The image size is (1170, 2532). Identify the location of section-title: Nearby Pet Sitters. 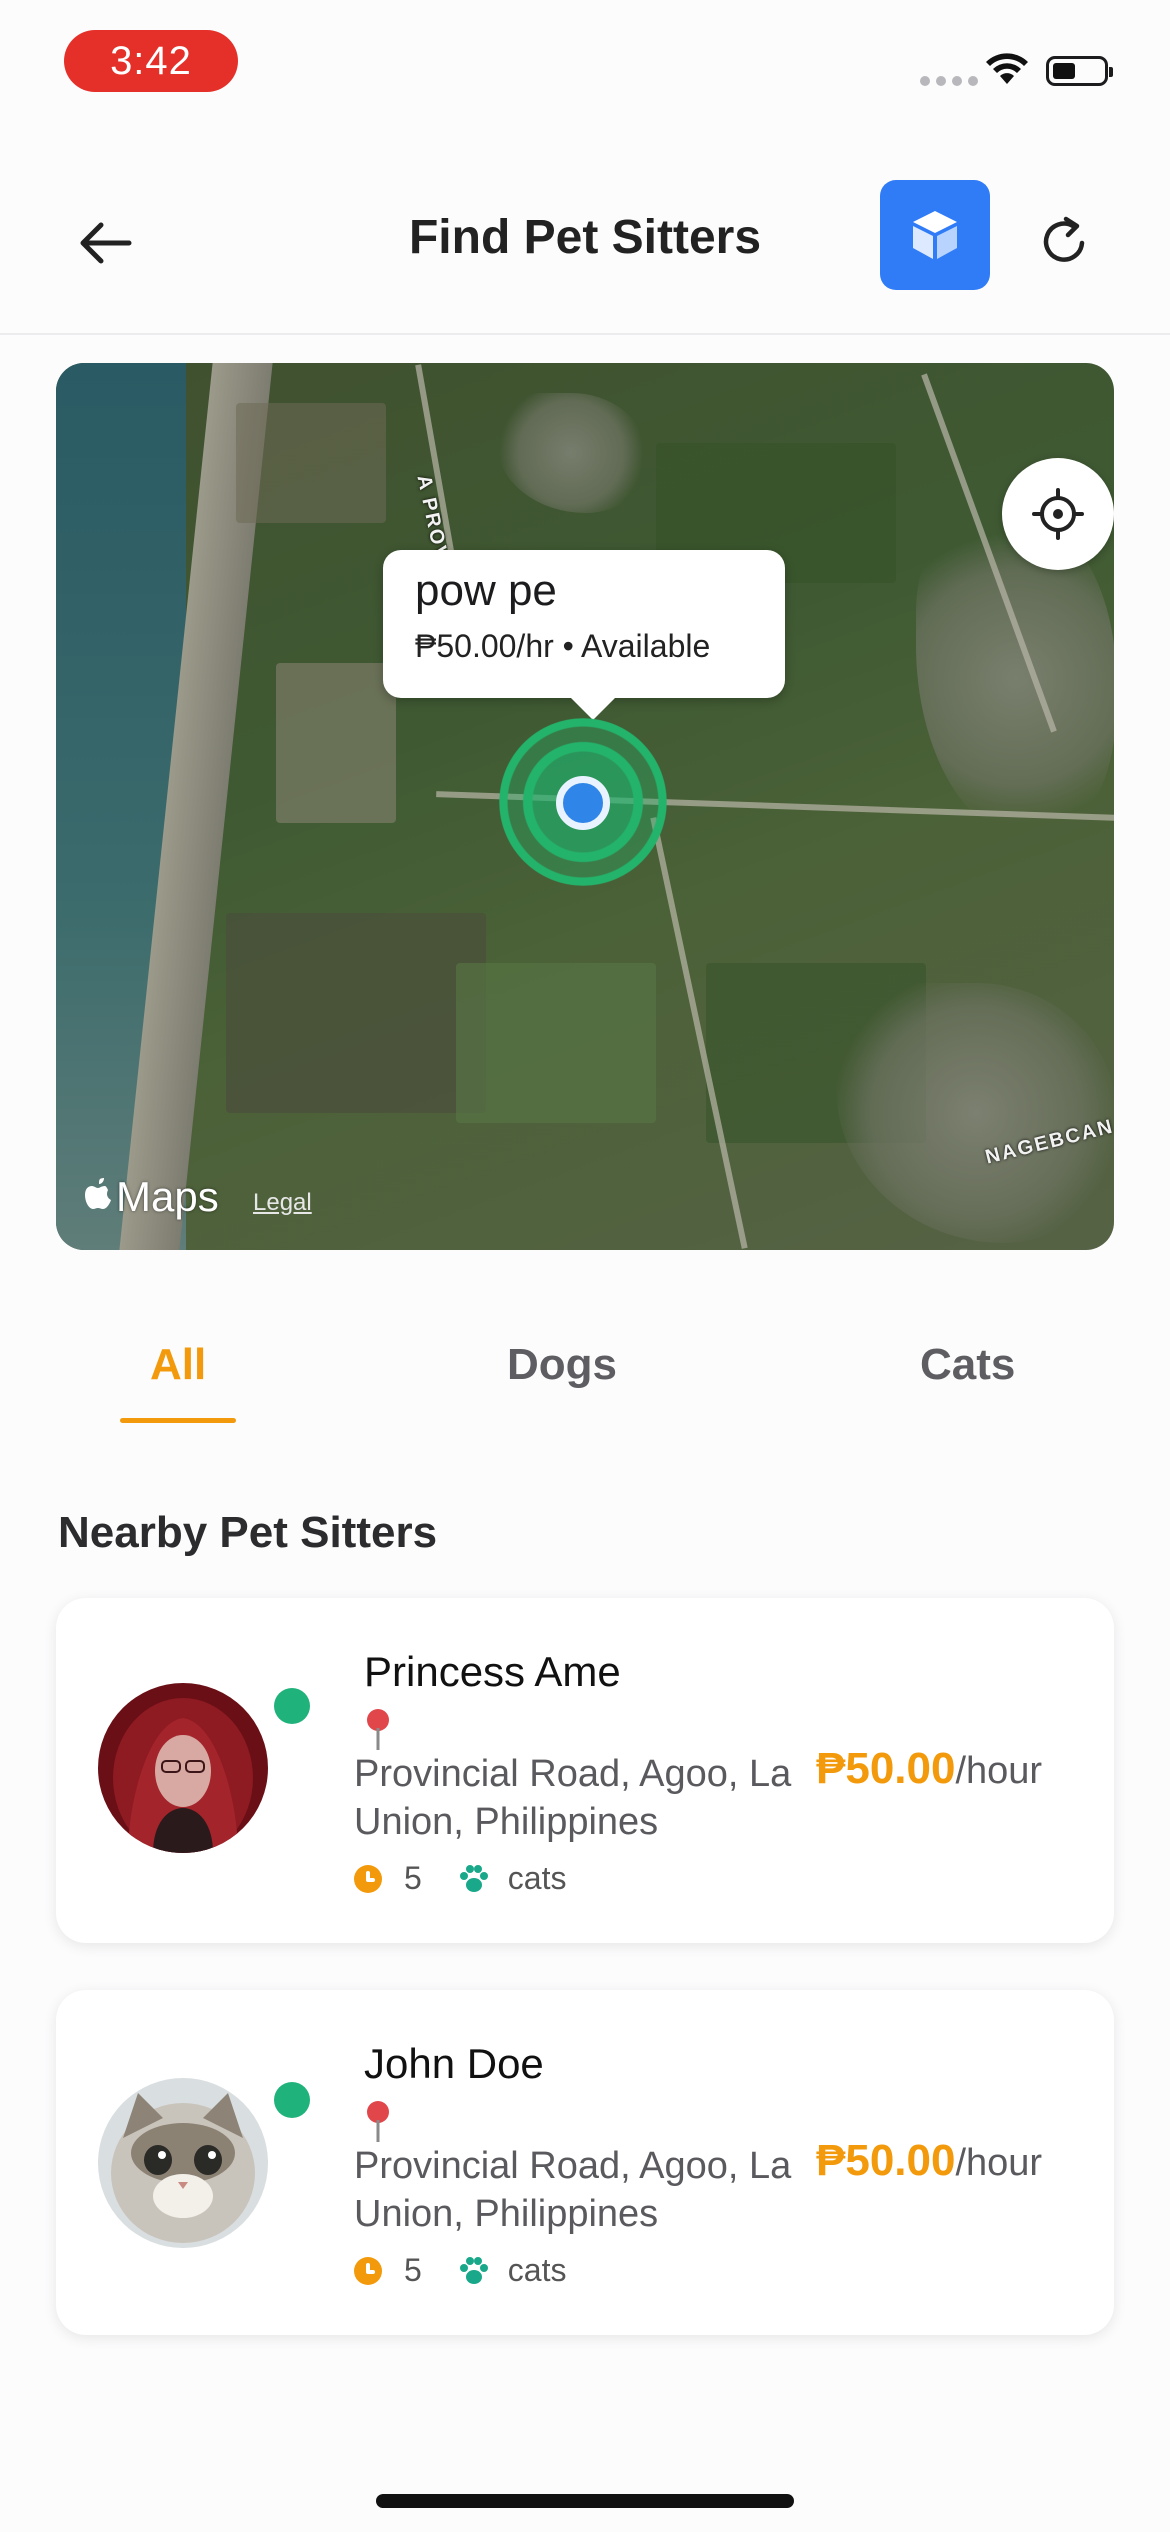
(248, 1532).